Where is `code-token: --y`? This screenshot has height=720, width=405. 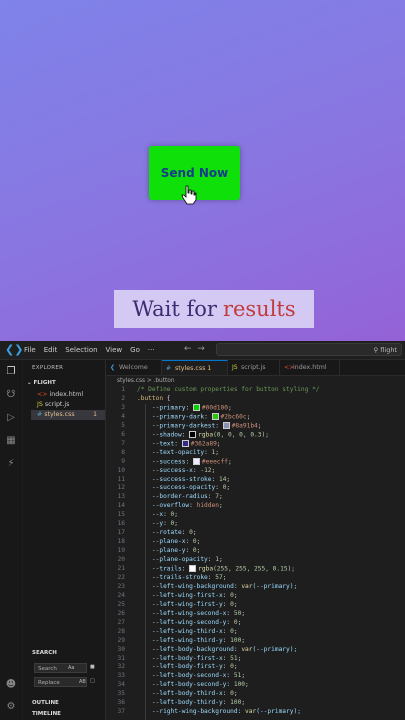
code-token: --y is located at coordinates (150, 524).